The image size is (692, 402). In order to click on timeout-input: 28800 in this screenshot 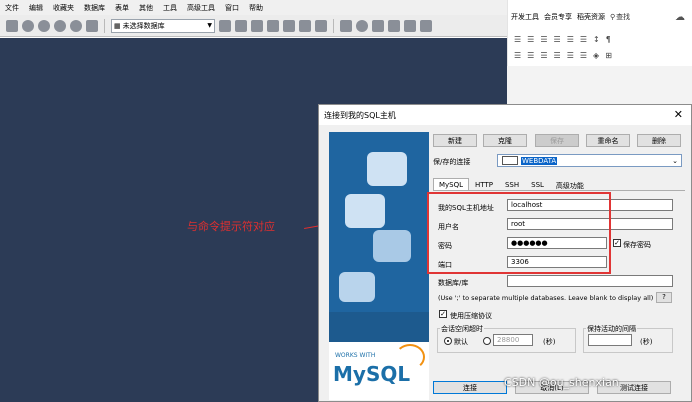, I will do `click(513, 340)`.